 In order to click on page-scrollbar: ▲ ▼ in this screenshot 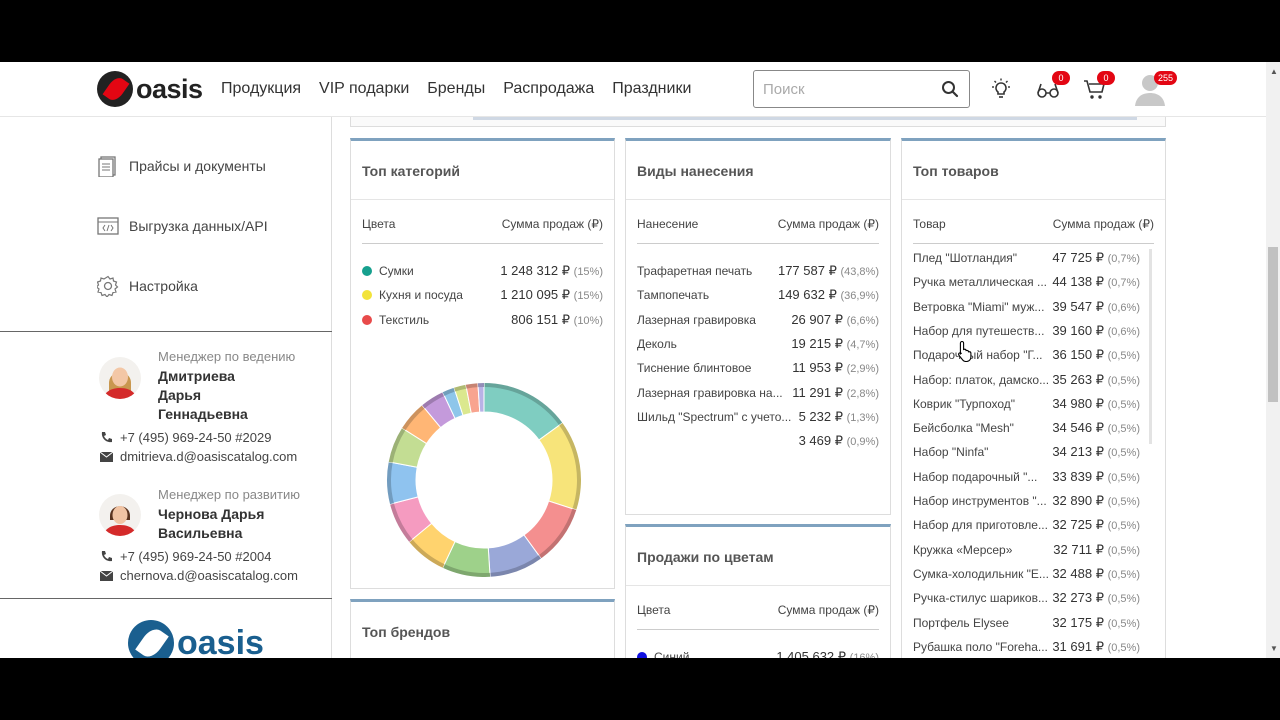, I will do `click(1273, 360)`.